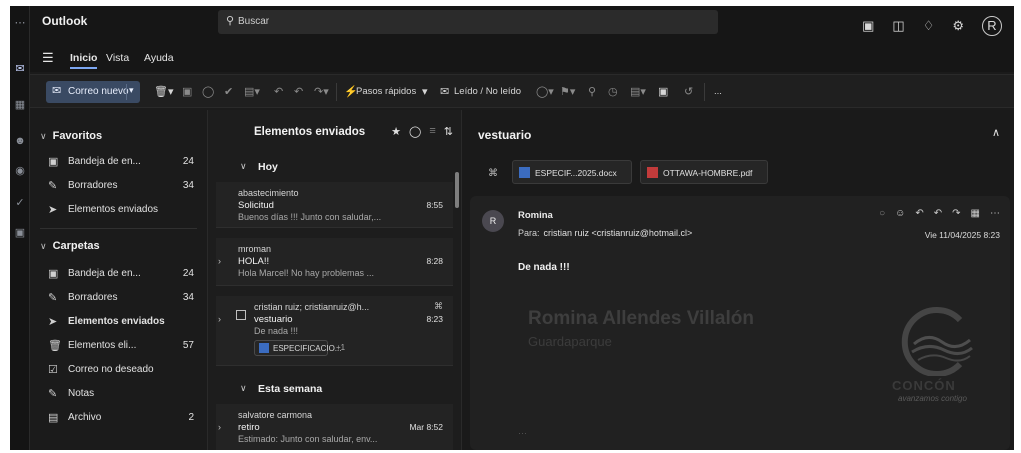 This screenshot has width=1021, height=453. What do you see at coordinates (254, 261) in the screenshot?
I see `message-subject: HOLA!!` at bounding box center [254, 261].